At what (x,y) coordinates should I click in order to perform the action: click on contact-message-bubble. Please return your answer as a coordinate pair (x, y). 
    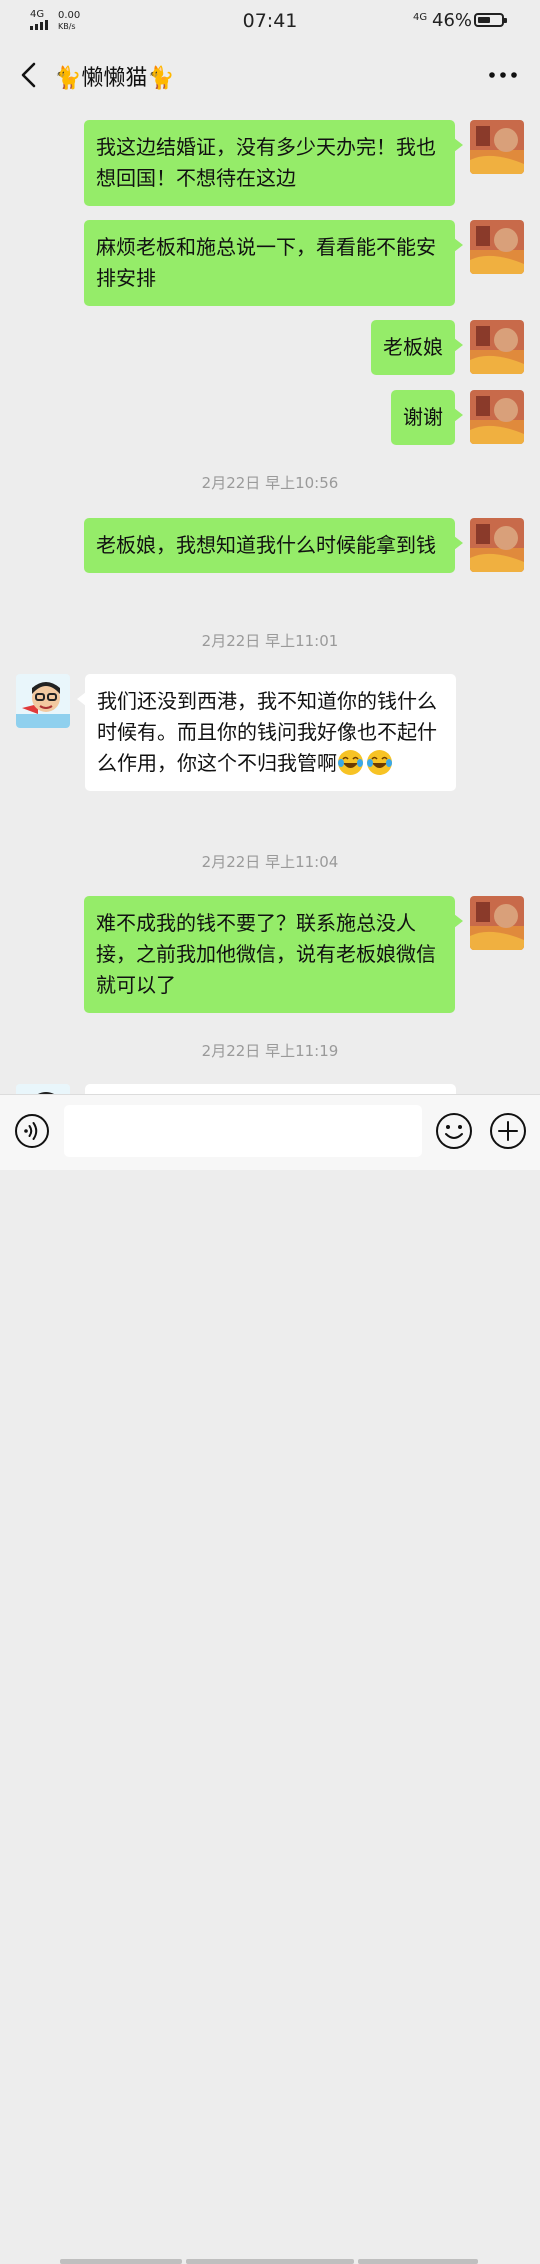
    Looking at the image, I should click on (270, 1089).